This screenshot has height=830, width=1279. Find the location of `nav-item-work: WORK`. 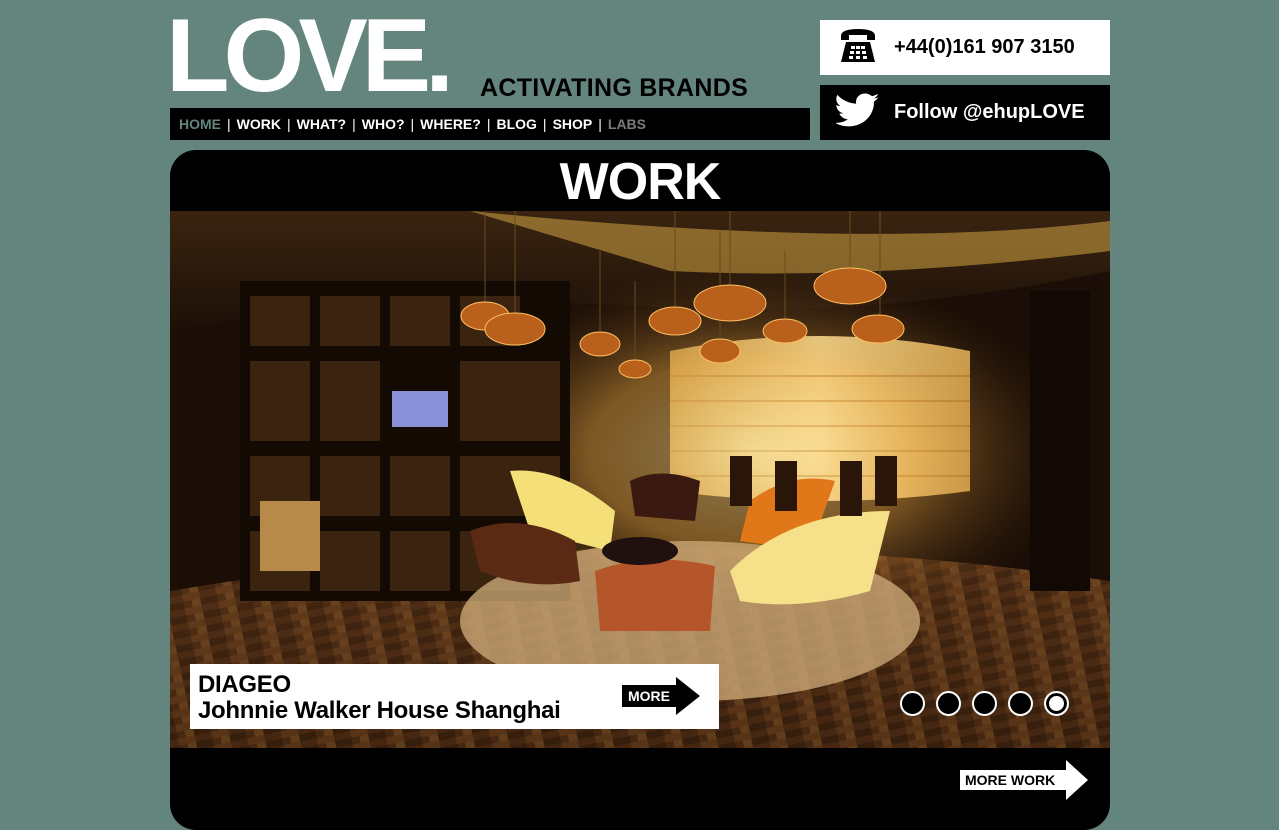

nav-item-work: WORK is located at coordinates (259, 124).